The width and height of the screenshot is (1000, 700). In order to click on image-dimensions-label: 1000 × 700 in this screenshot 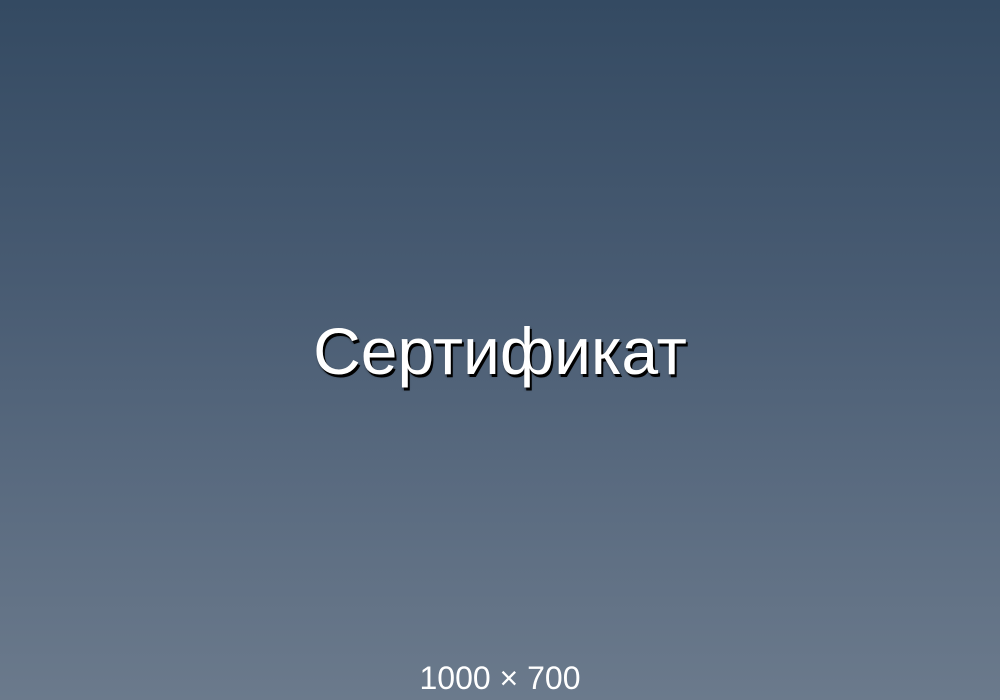, I will do `click(500, 678)`.